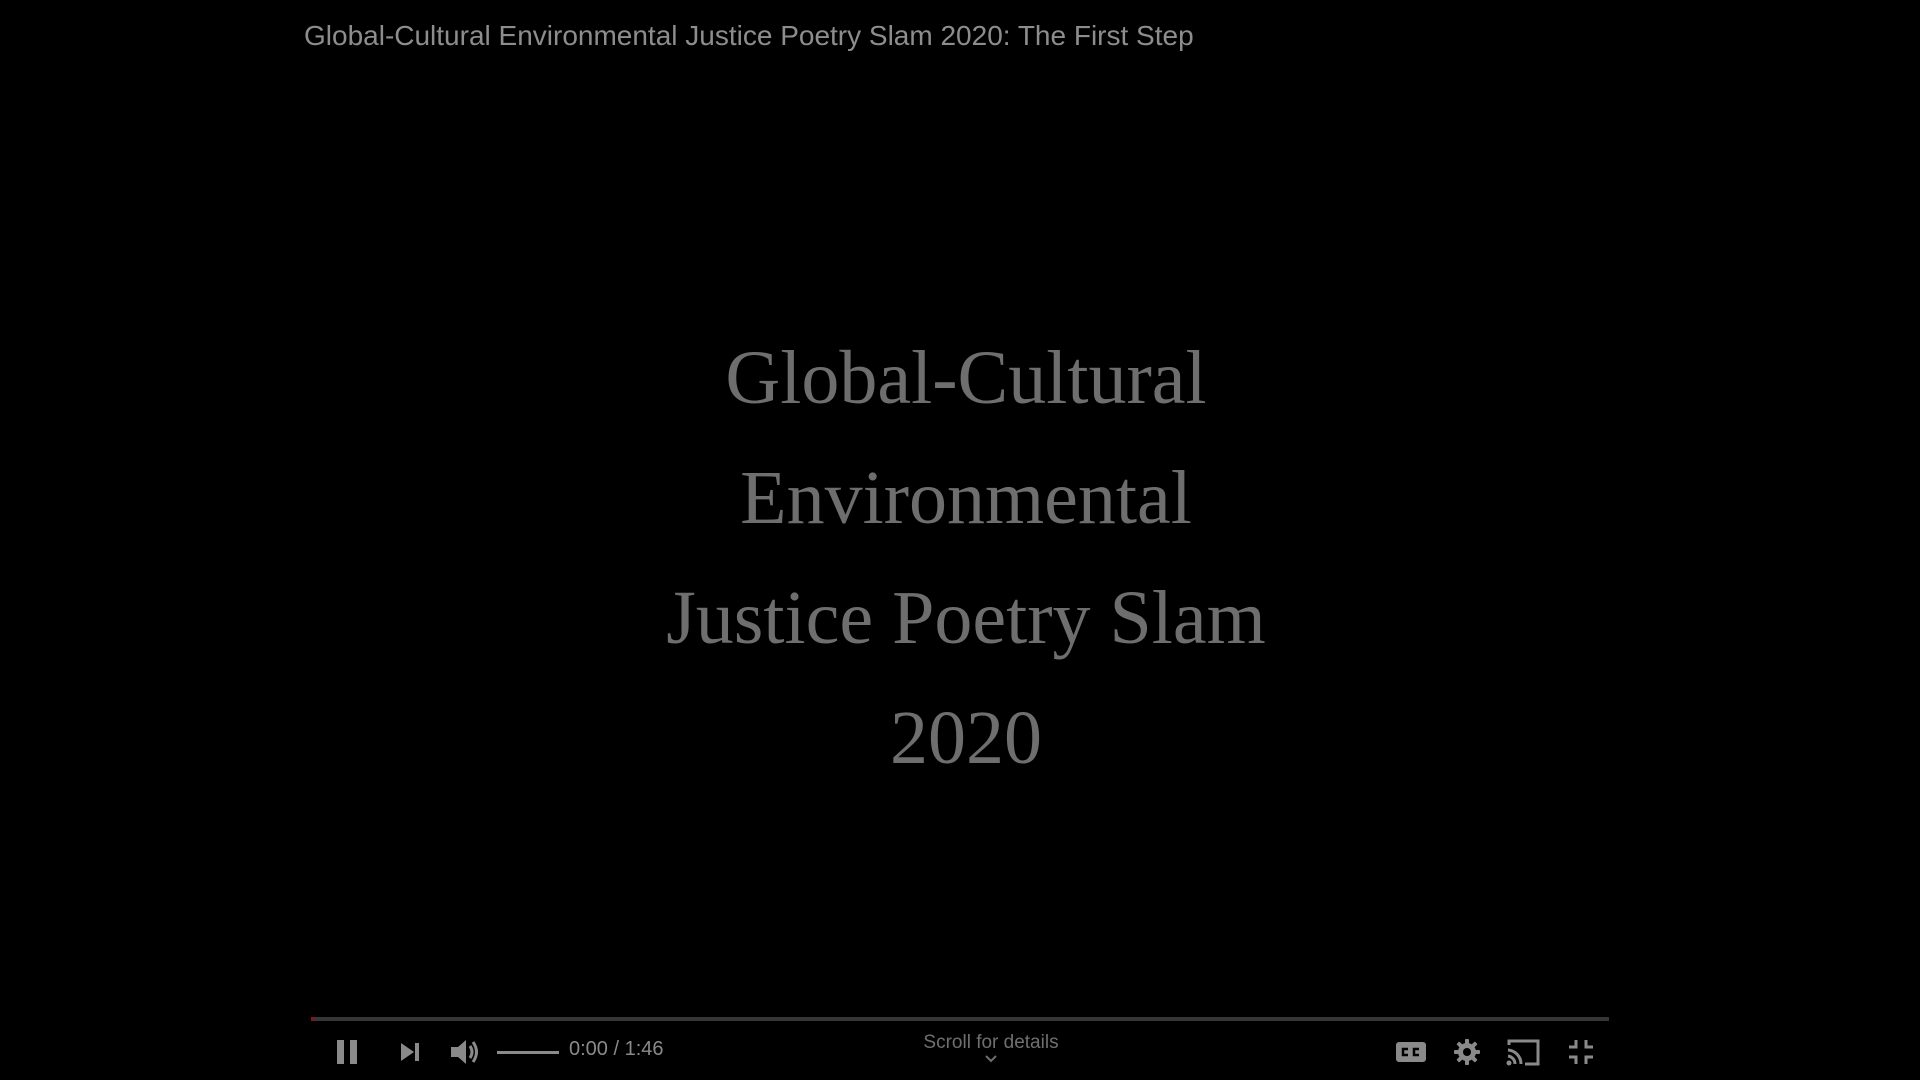 This screenshot has width=1920, height=1080. I want to click on scroll-hint-label: Scroll for details, so click(991, 1042).